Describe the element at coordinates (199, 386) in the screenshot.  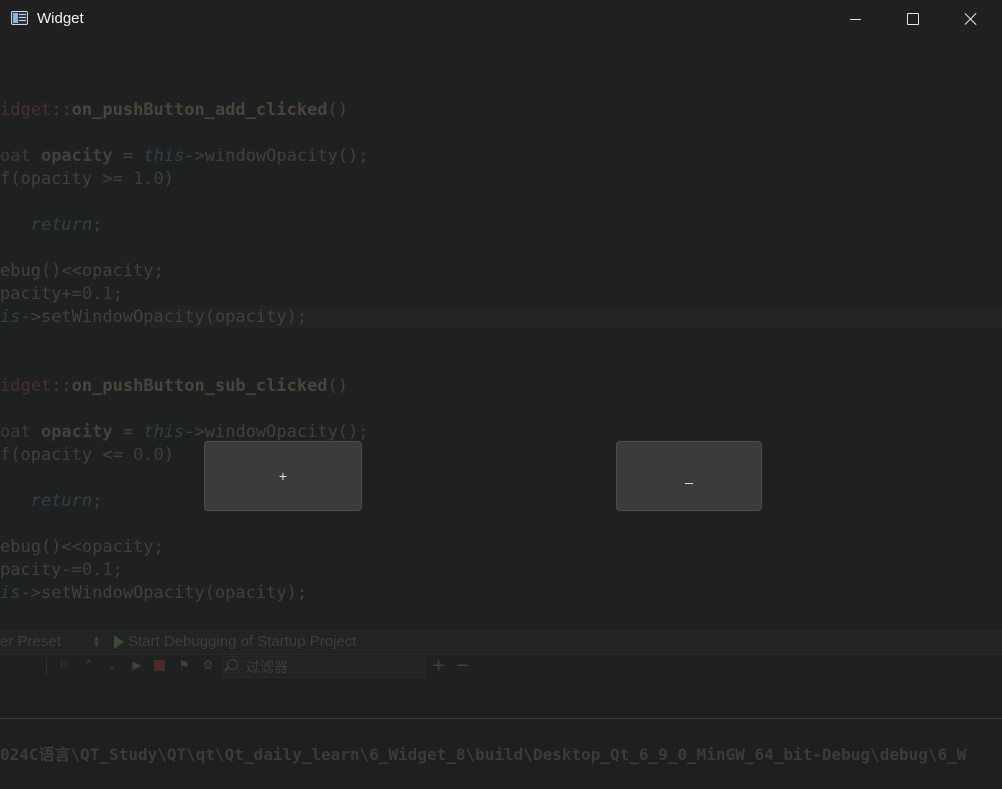
I see `code-token: on_pushButton_sub_clicked` at that location.